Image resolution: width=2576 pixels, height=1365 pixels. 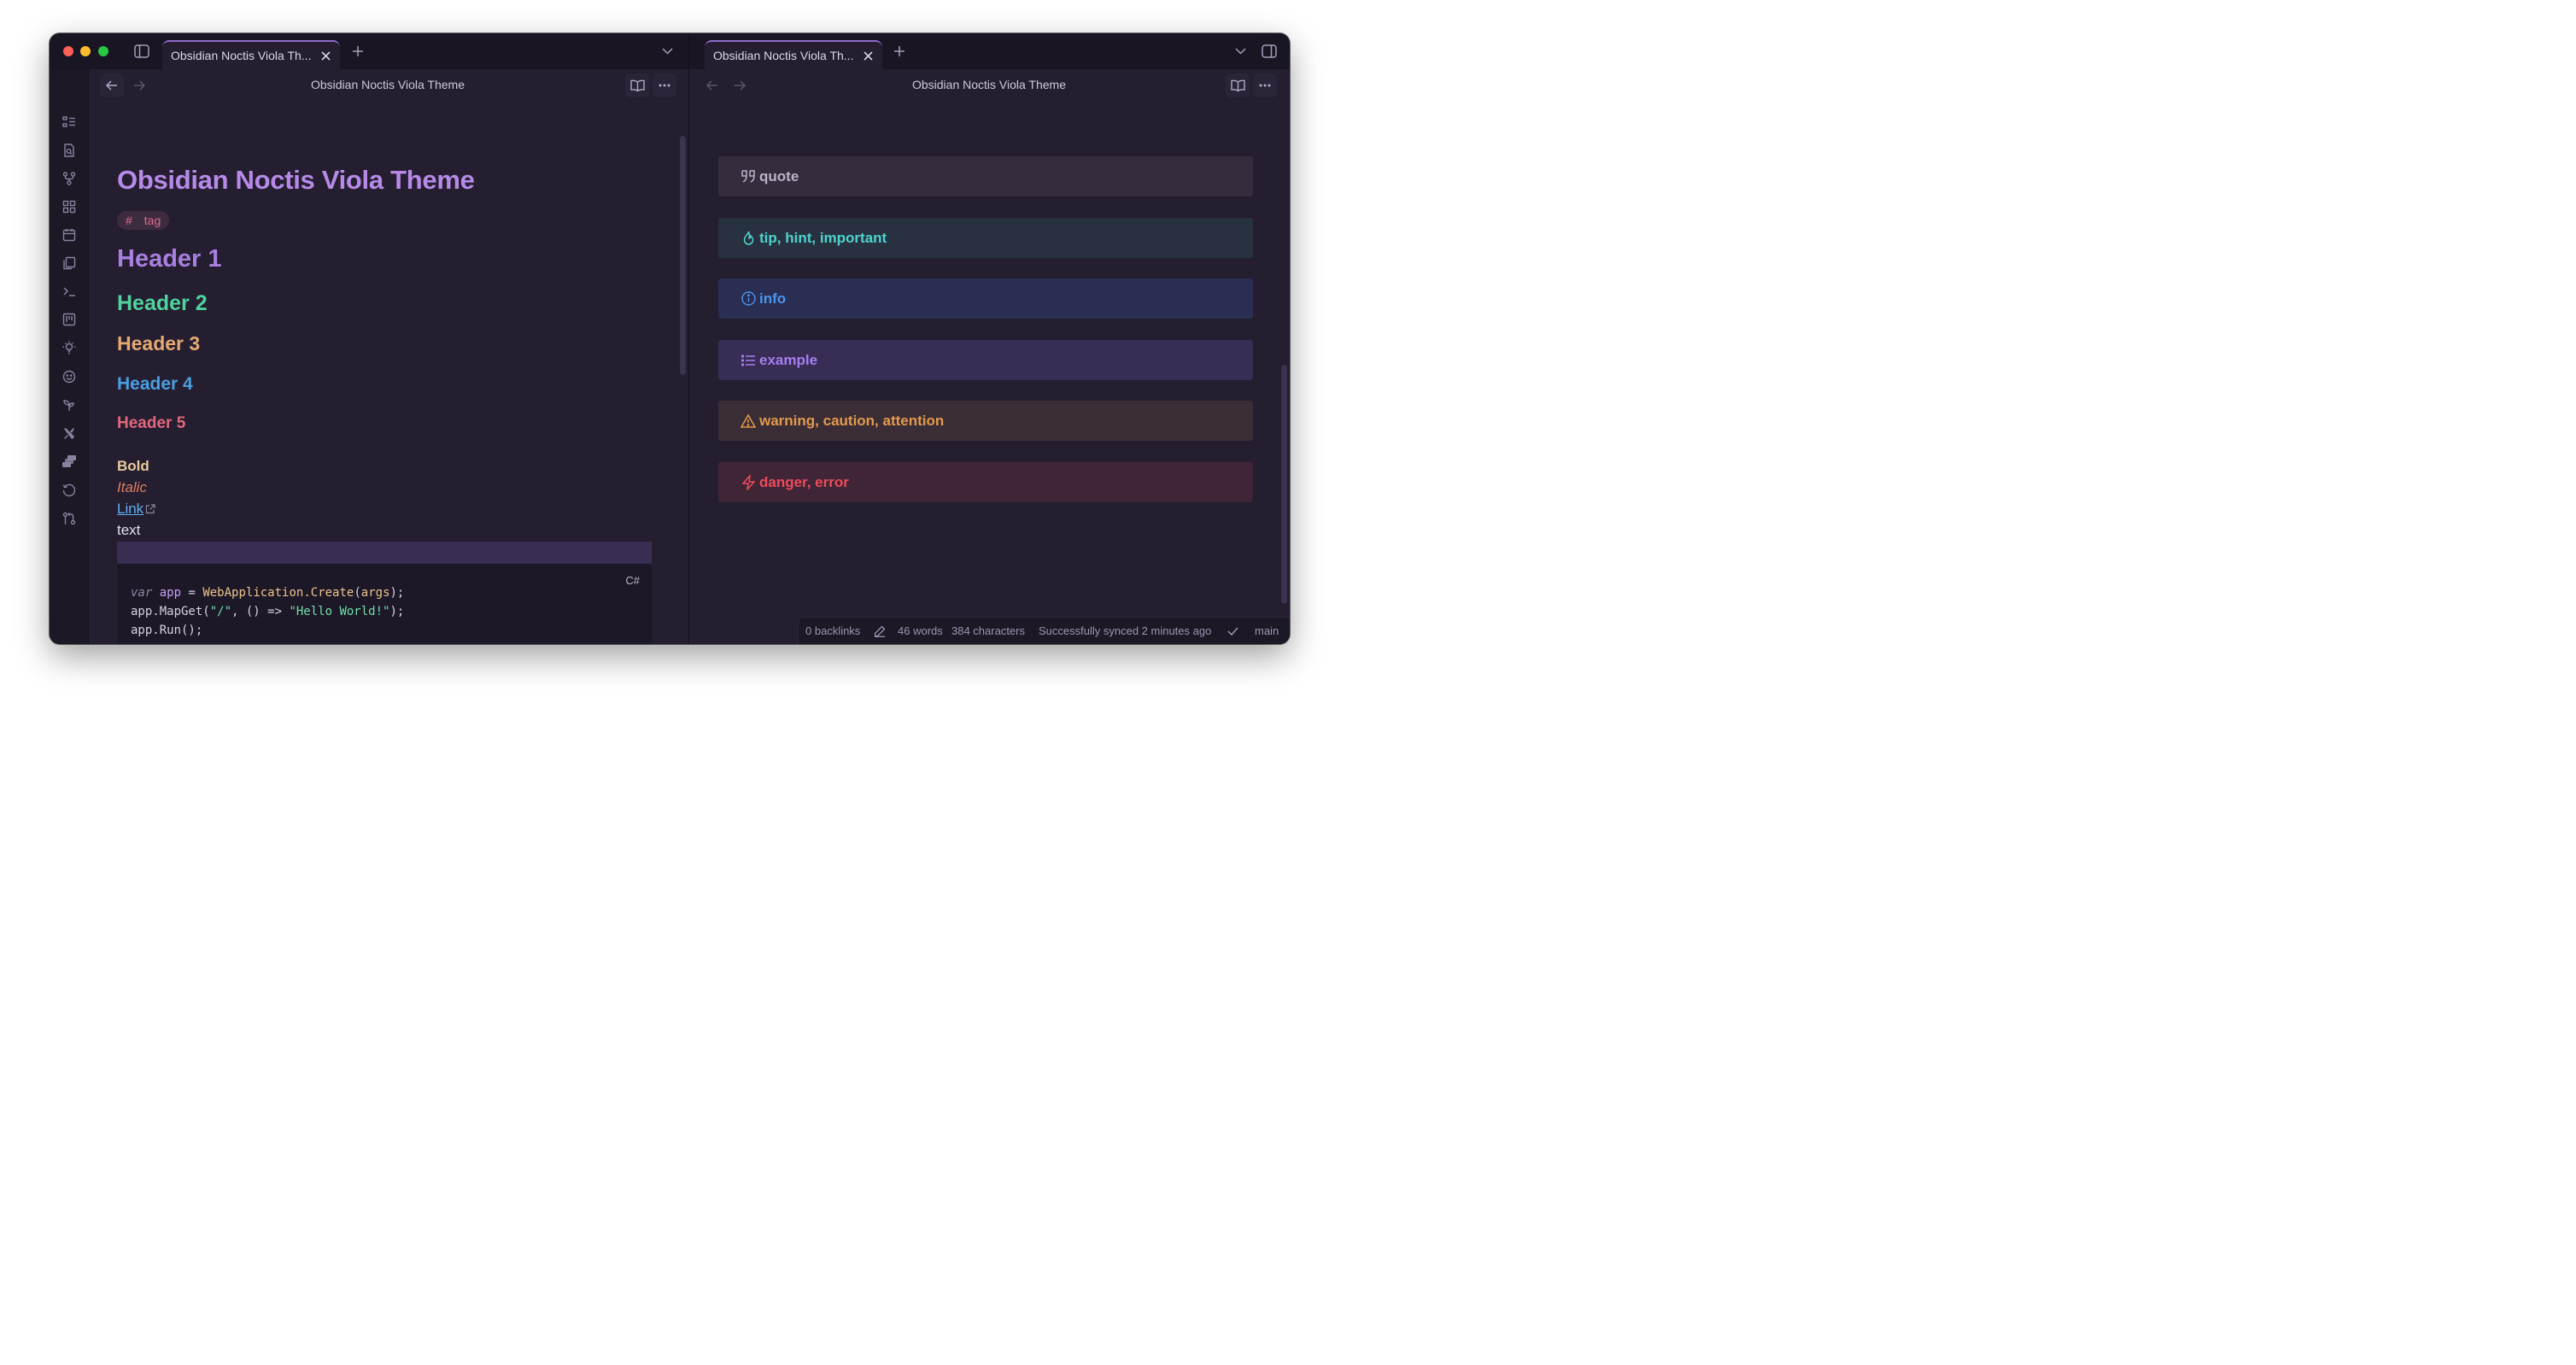 I want to click on tag-pill: # tag, so click(x=143, y=221).